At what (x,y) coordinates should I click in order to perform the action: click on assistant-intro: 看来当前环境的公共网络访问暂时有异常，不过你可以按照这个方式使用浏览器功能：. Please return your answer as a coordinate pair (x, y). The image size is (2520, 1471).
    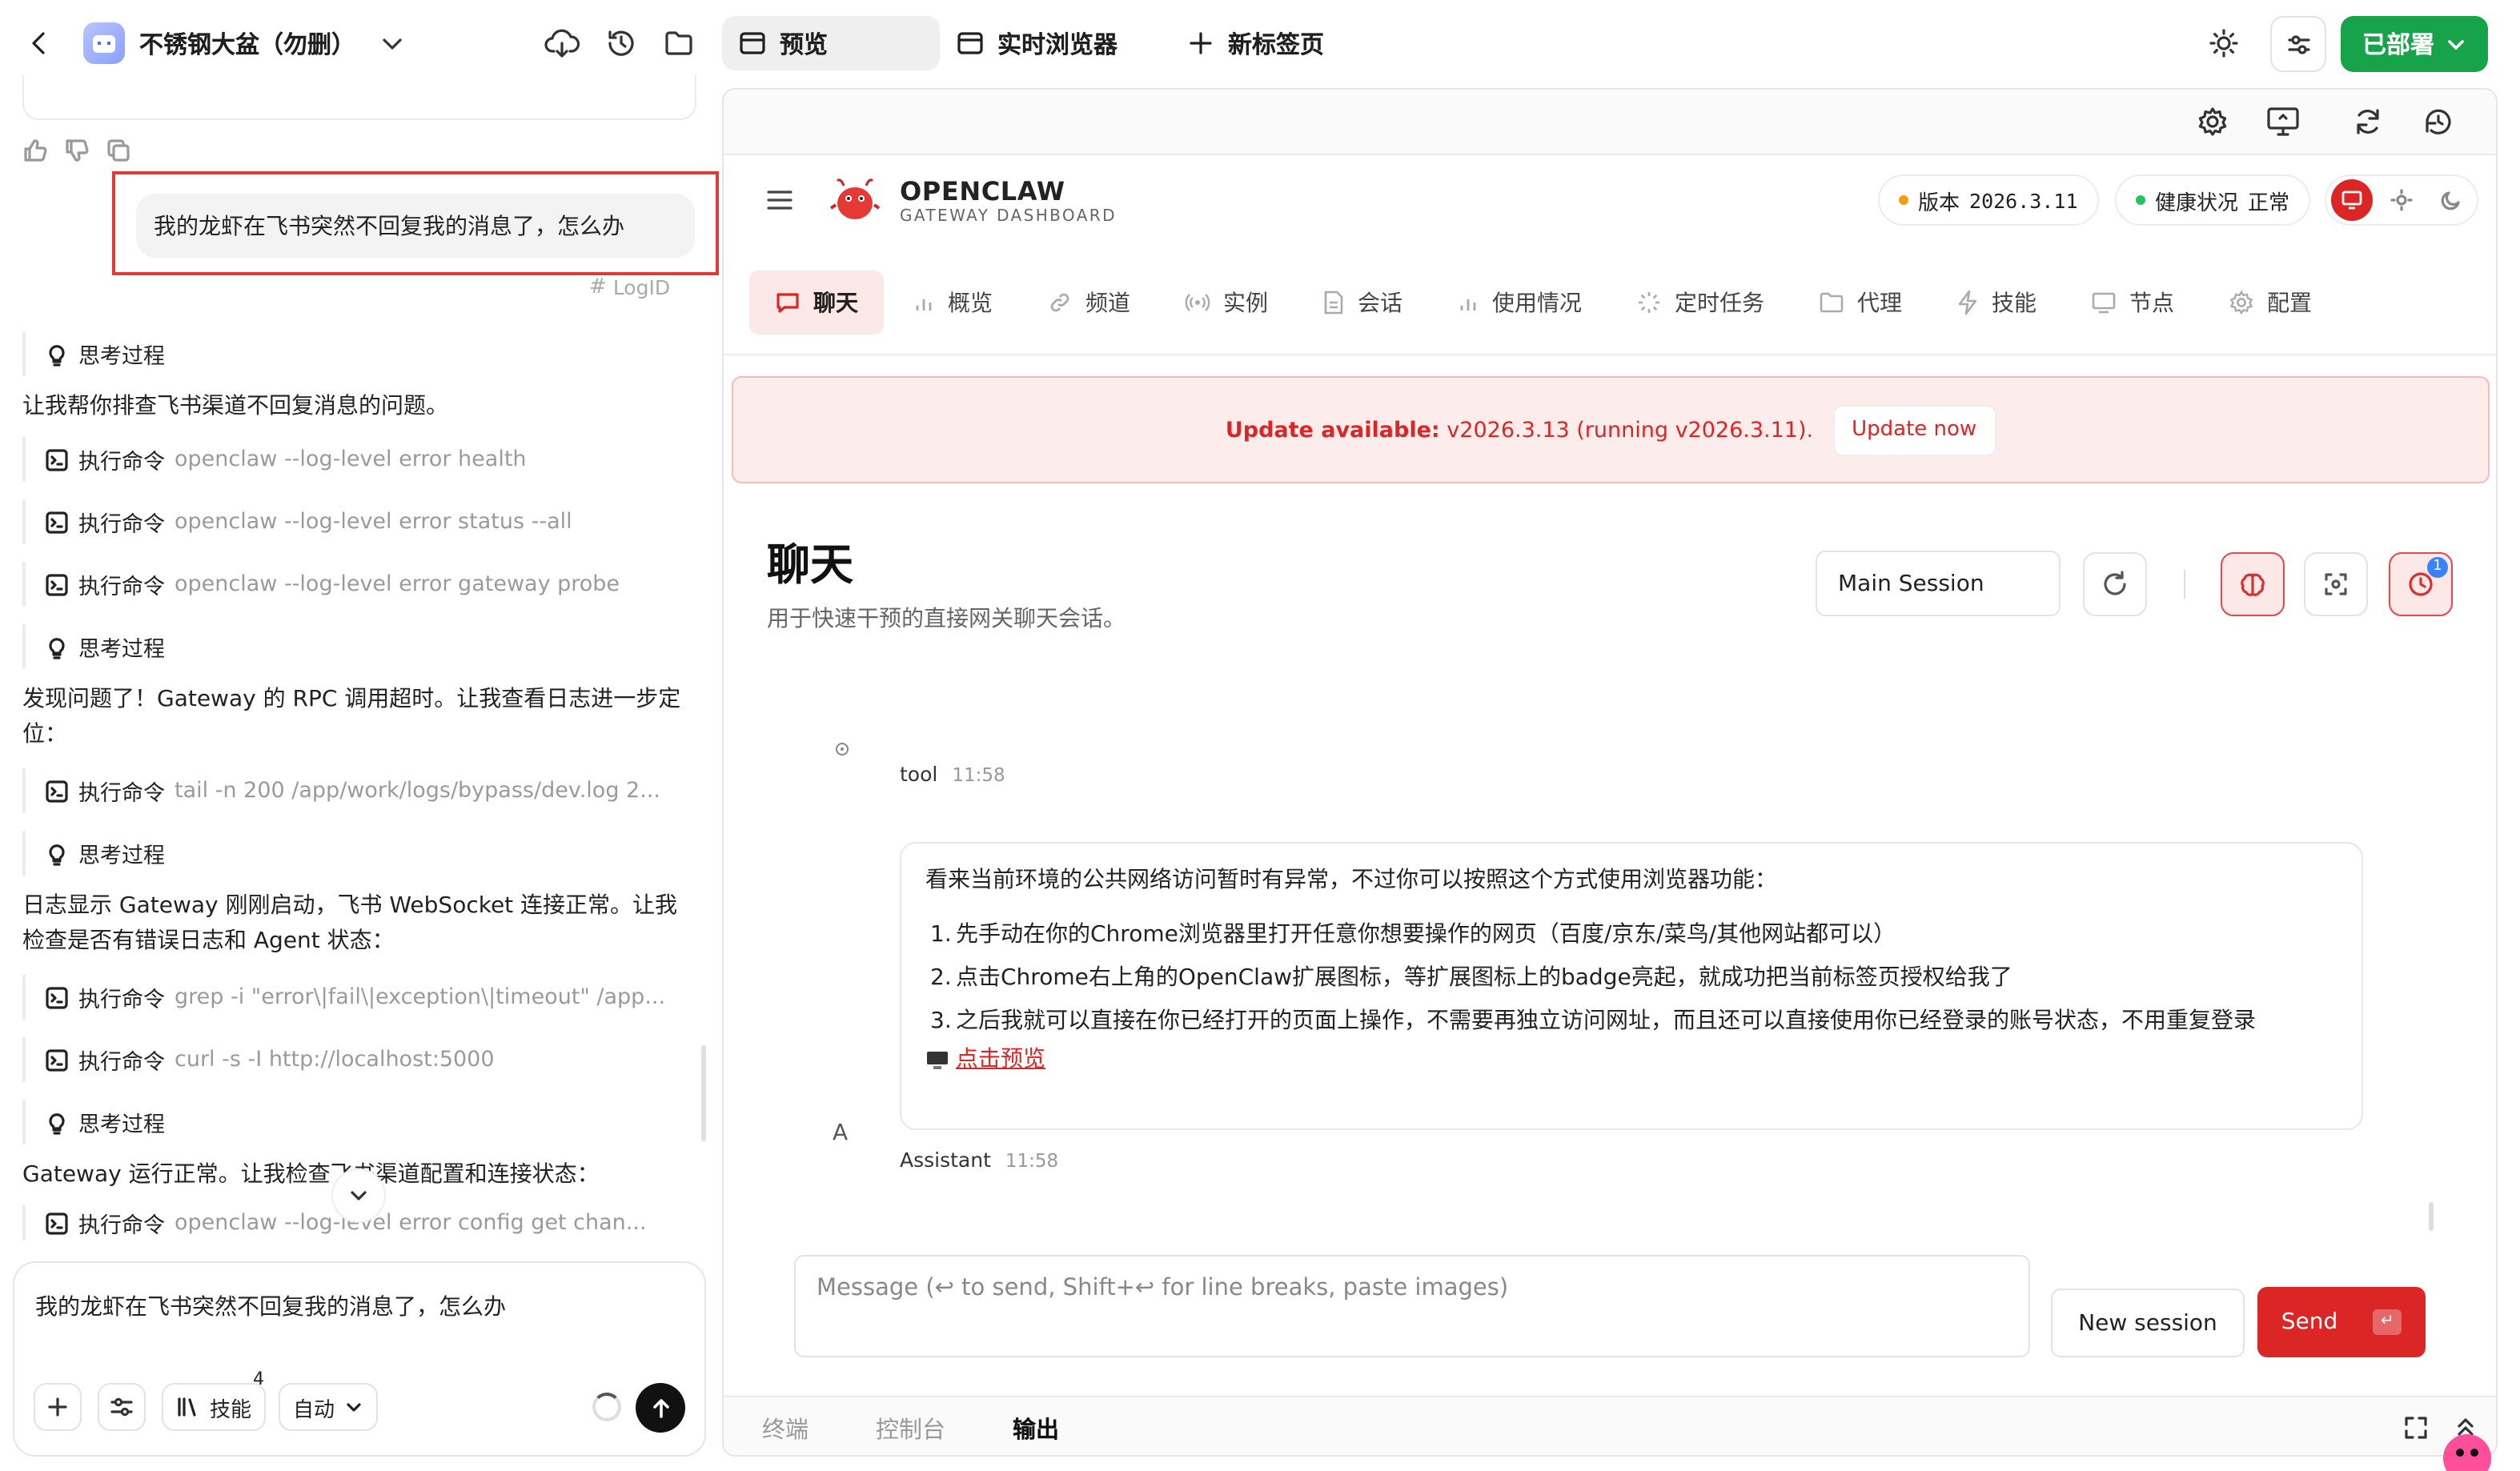
    Looking at the image, I should click on (1351, 880).